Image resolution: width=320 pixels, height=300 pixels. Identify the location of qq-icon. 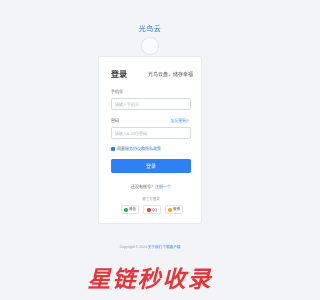
(148, 209).